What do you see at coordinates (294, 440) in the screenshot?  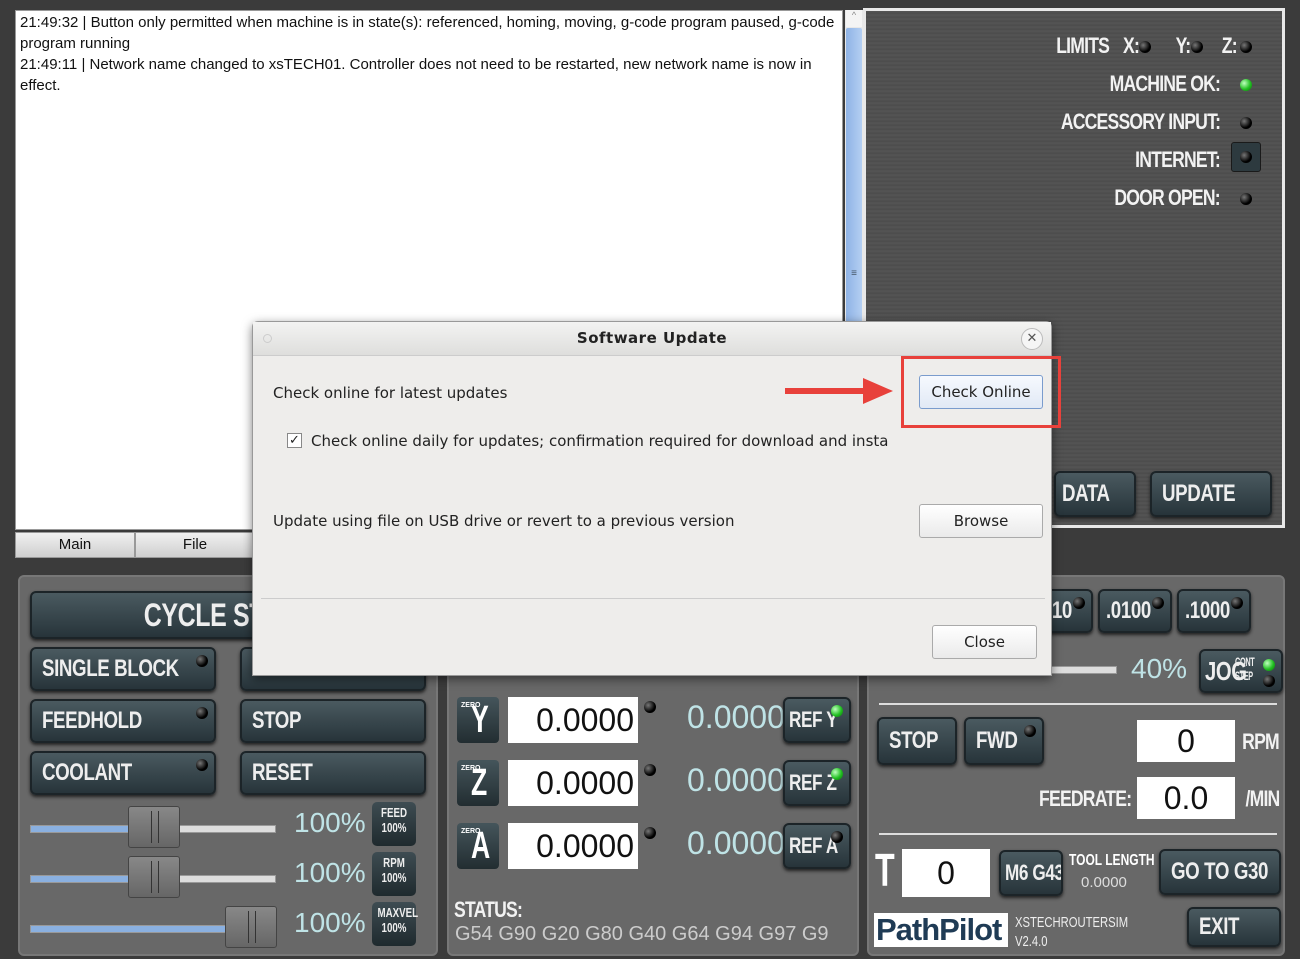 I see `daily-check-checkbox: ✓` at bounding box center [294, 440].